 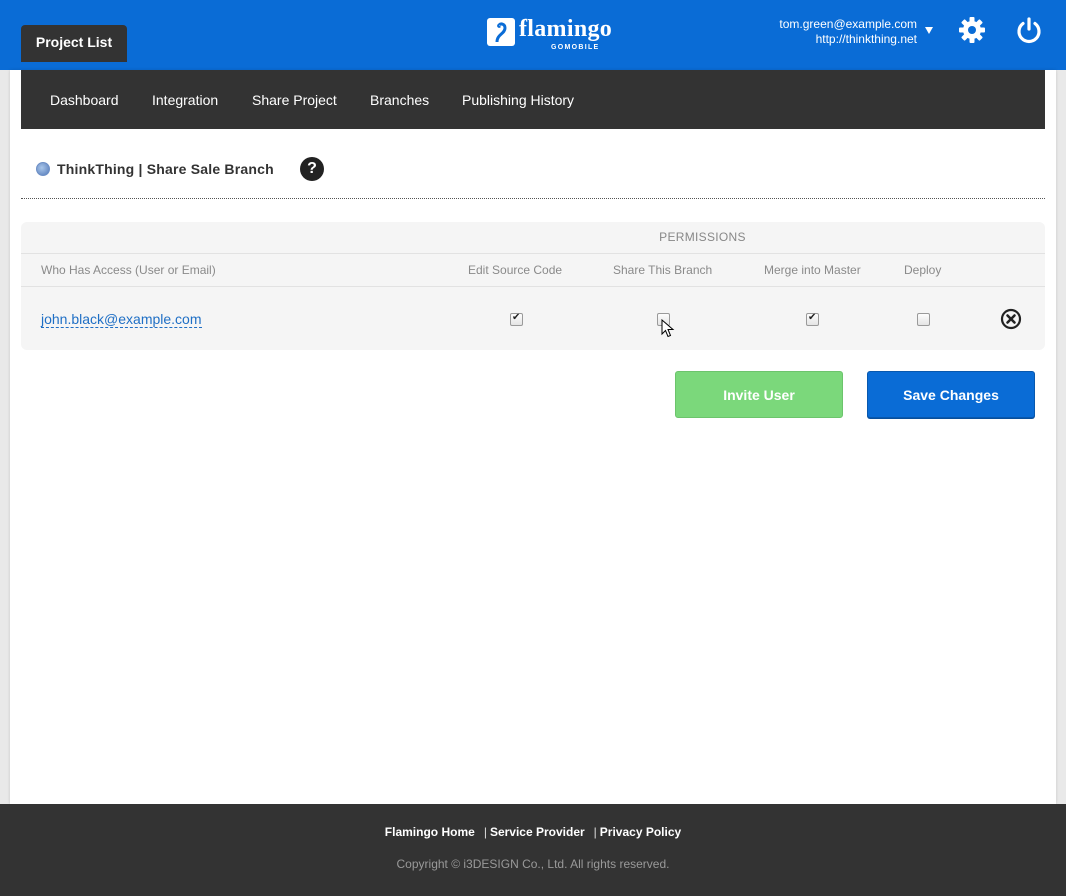 What do you see at coordinates (74, 43) in the screenshot?
I see `project-list-tab: Project List` at bounding box center [74, 43].